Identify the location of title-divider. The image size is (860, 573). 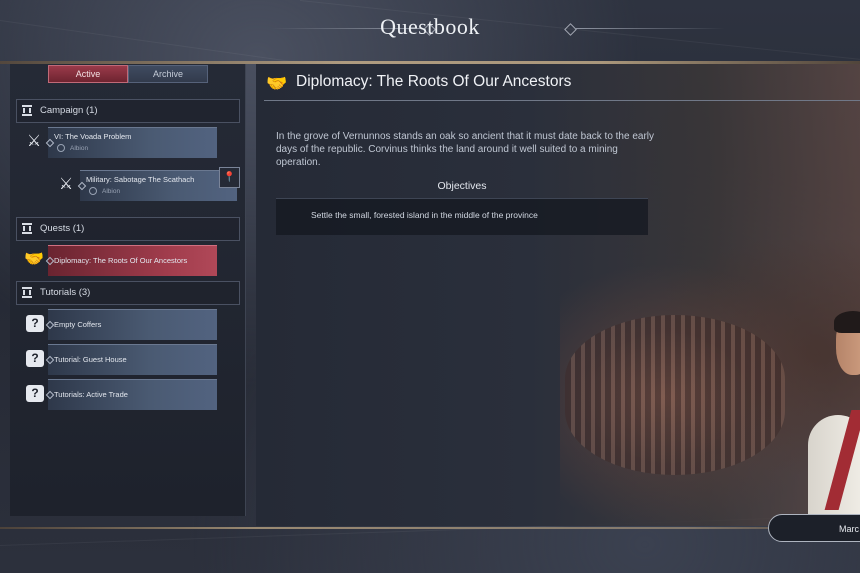
(562, 100).